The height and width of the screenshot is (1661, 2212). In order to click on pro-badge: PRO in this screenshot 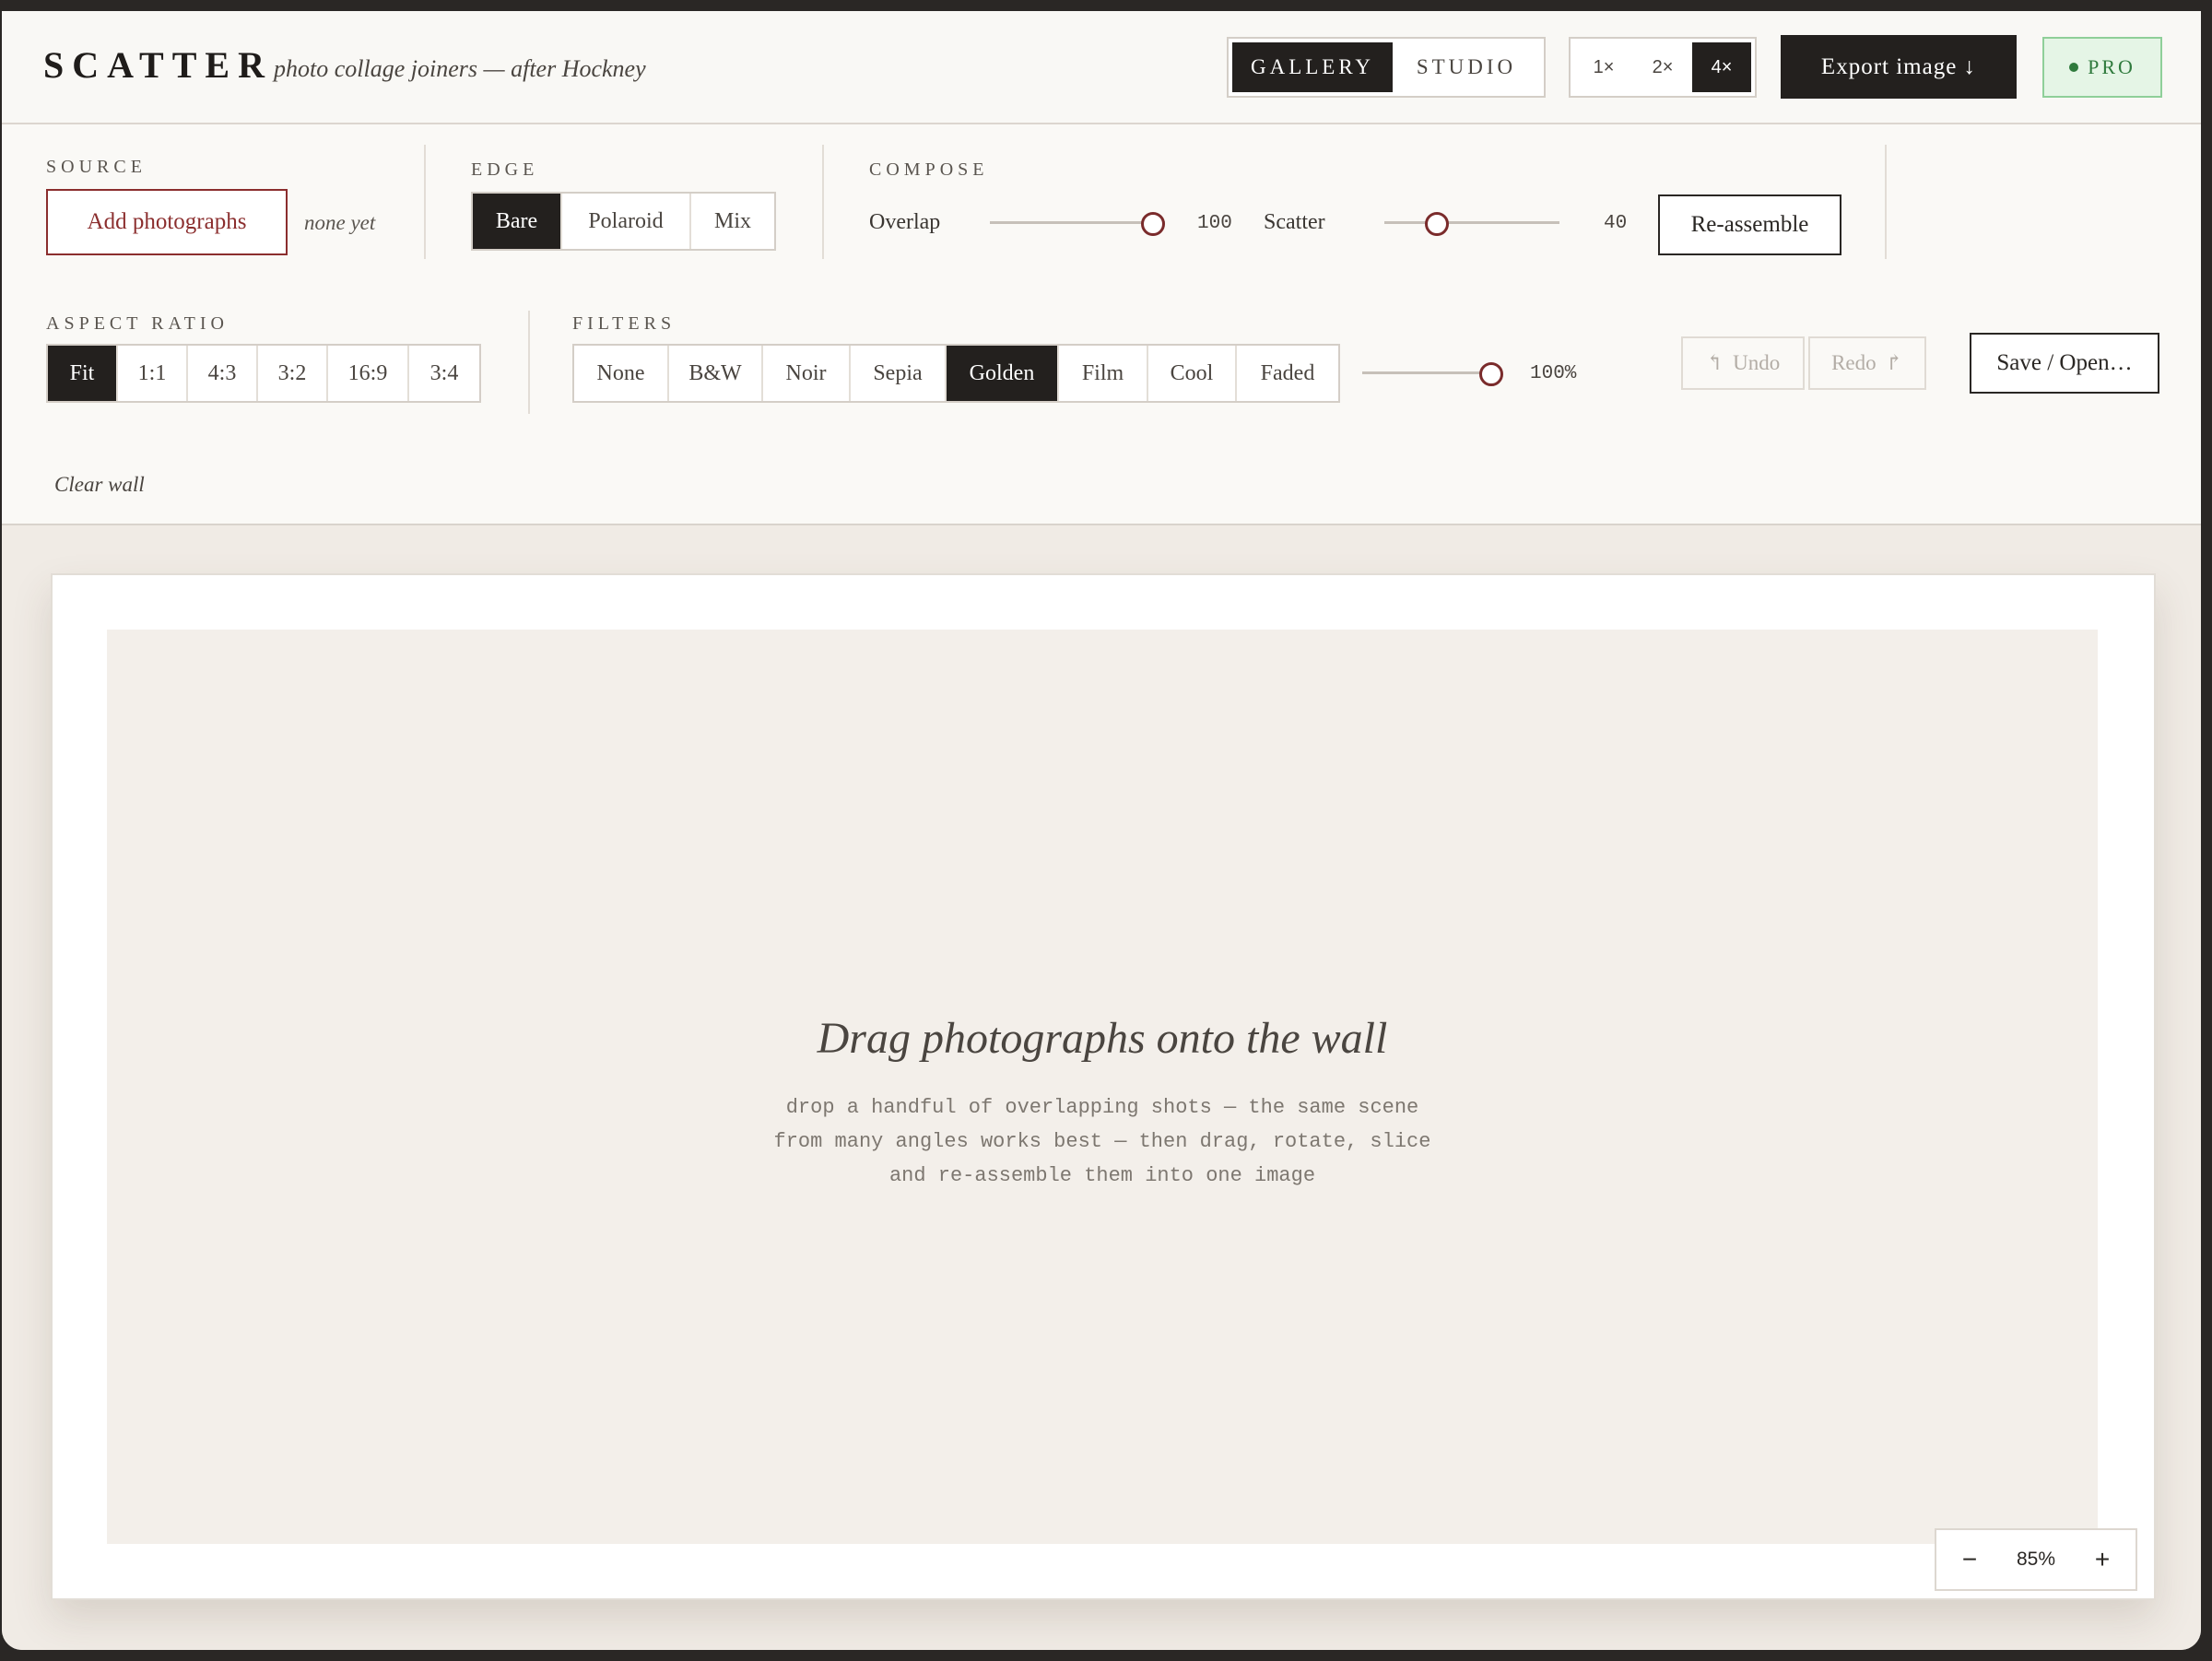, I will do `click(2102, 67)`.